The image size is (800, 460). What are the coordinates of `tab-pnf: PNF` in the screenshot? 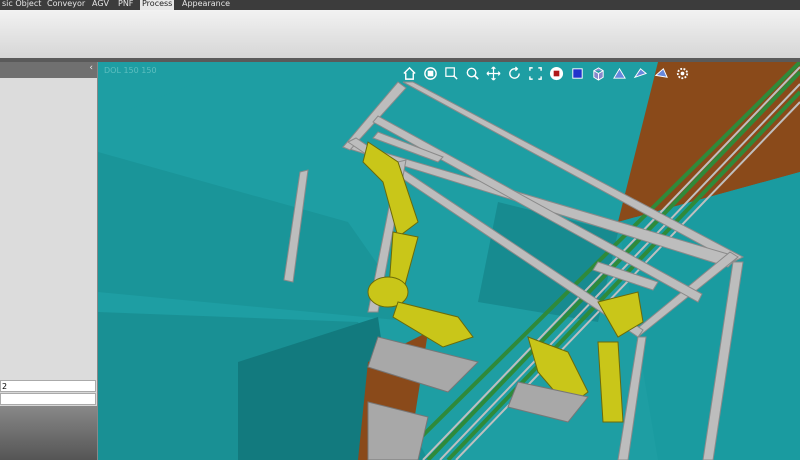 It's located at (125, 5).